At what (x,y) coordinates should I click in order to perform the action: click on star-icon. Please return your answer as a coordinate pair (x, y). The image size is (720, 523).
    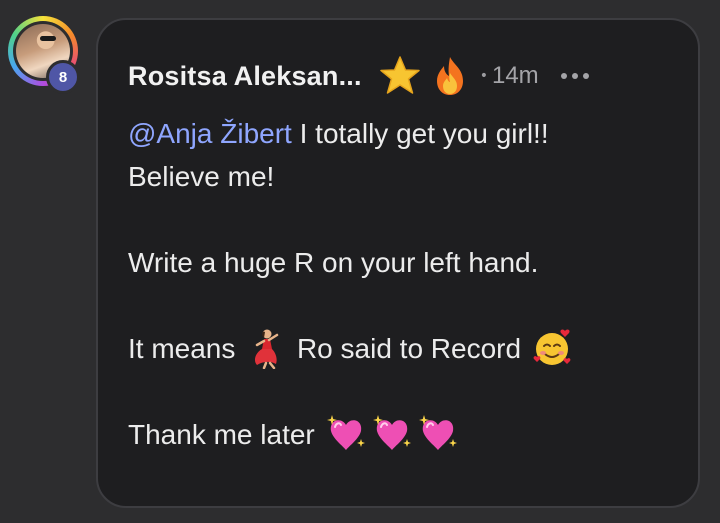
    Looking at the image, I should click on (400, 76).